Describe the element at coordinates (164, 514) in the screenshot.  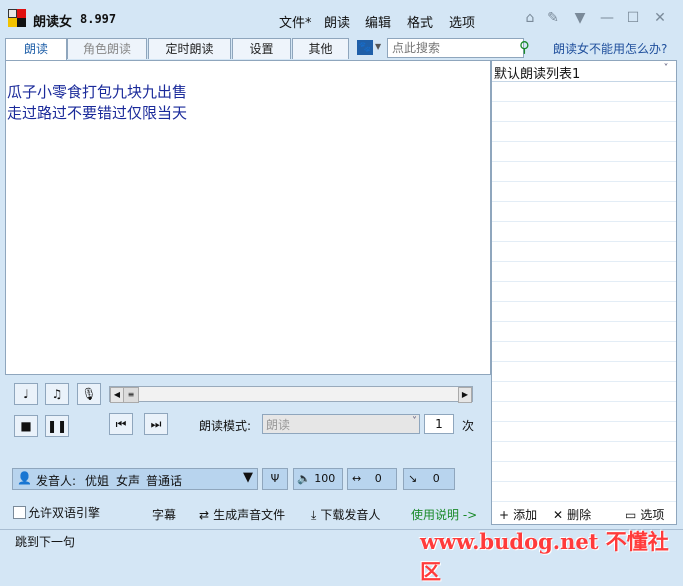
I see `subtitles-button: 字幕` at that location.